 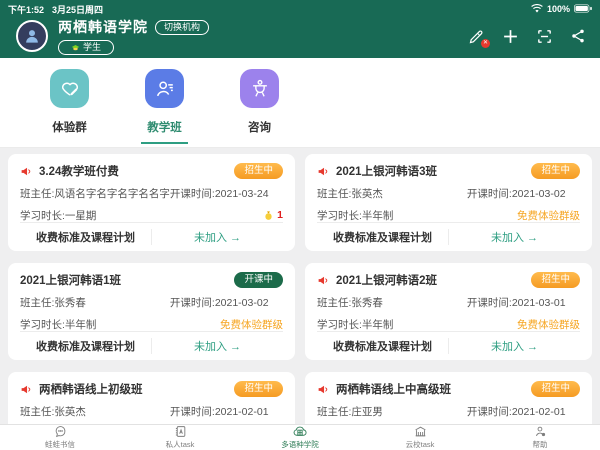 What do you see at coordinates (273, 215) in the screenshot?
I see `coin-count: 1` at bounding box center [273, 215].